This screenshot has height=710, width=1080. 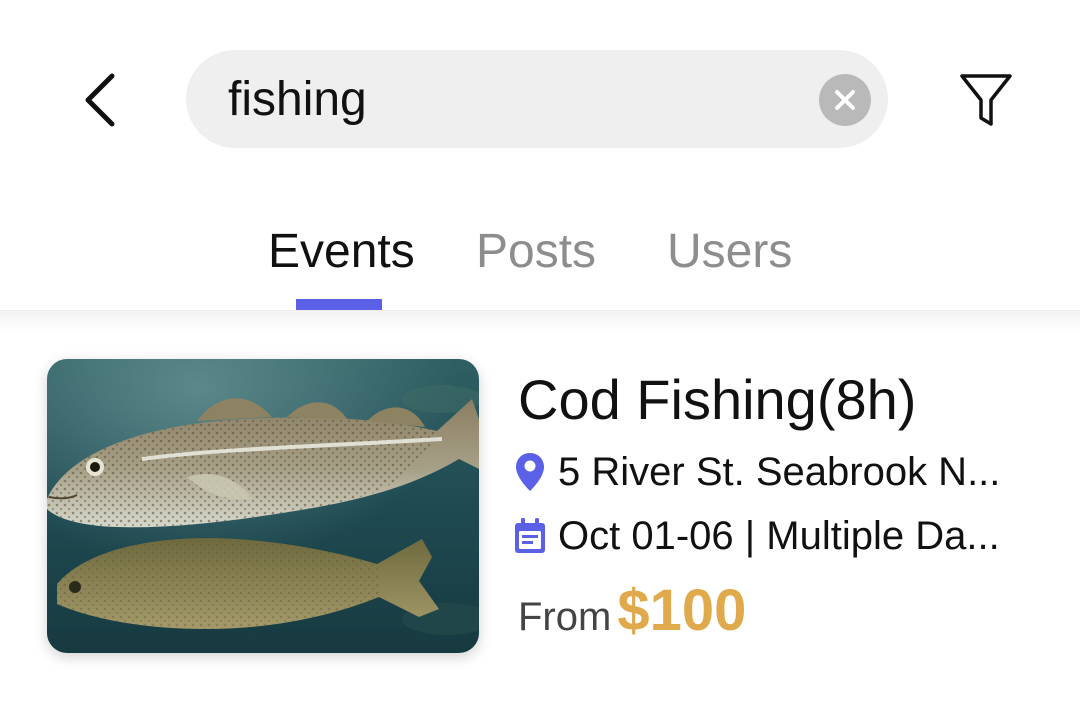 I want to click on active-tab-indicator, so click(x=339, y=304).